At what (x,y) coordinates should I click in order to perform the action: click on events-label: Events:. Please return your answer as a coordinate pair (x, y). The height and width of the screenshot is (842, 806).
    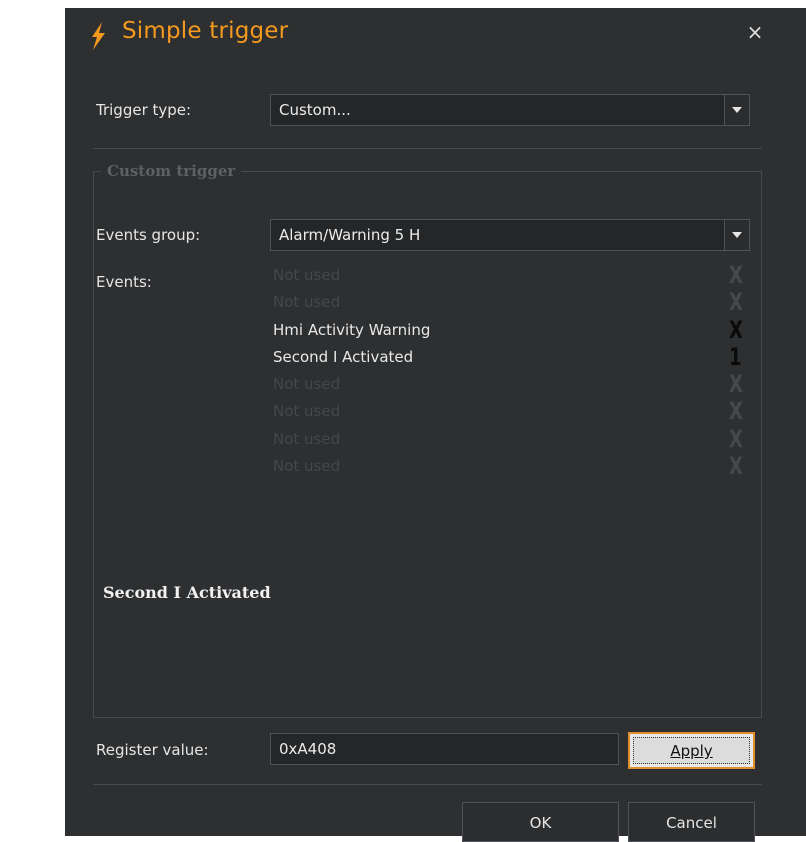
    Looking at the image, I should click on (124, 282).